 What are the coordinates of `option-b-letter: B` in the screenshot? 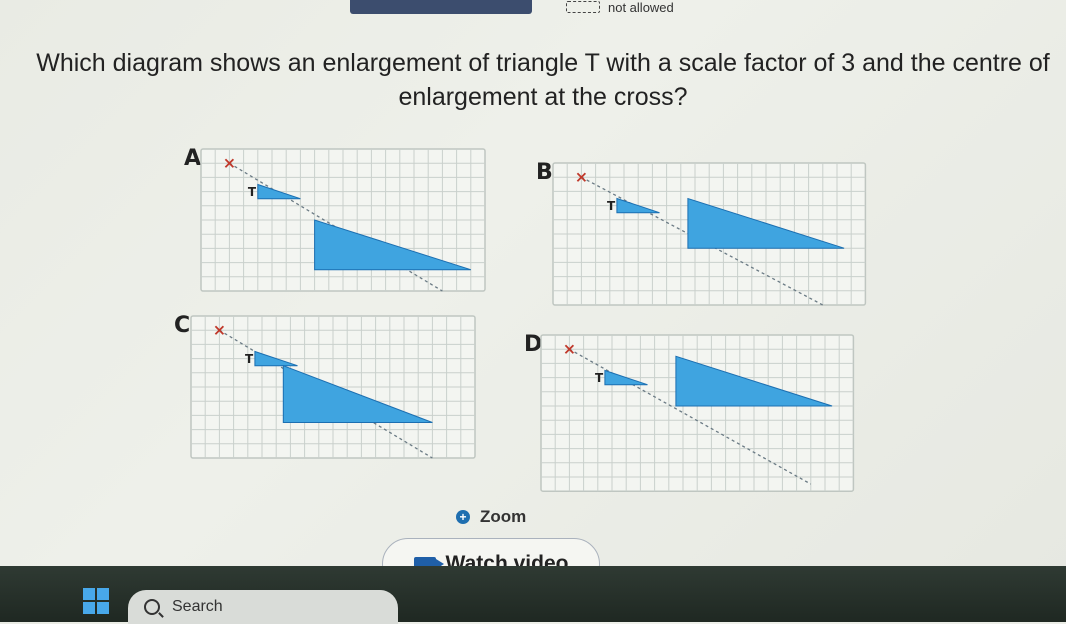 It's located at (544, 172).